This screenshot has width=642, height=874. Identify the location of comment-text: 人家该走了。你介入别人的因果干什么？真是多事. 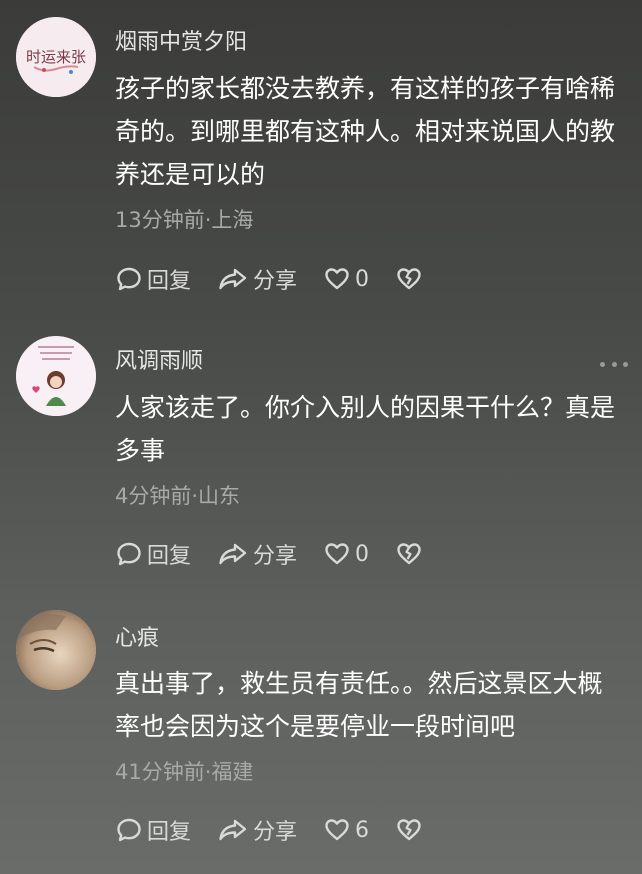
(365, 429).